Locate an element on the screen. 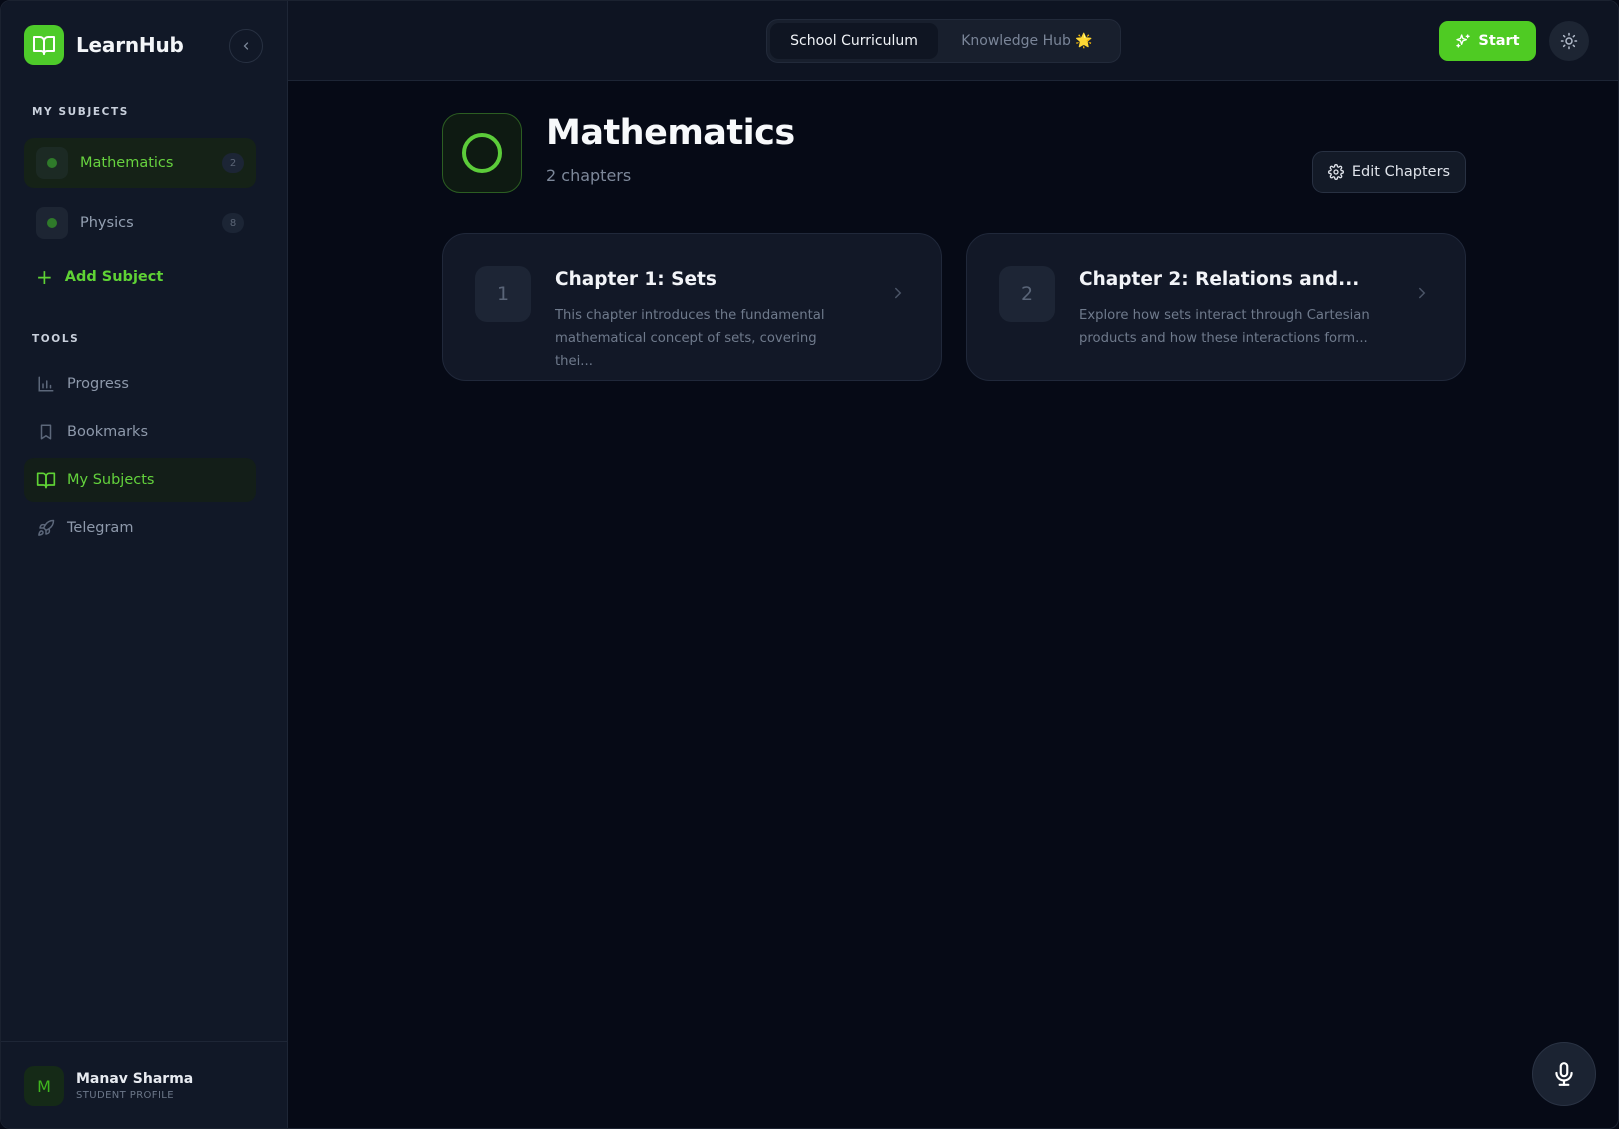 Image resolution: width=1619 pixels, height=1129 pixels. chevron-left-icon is located at coordinates (246, 46).